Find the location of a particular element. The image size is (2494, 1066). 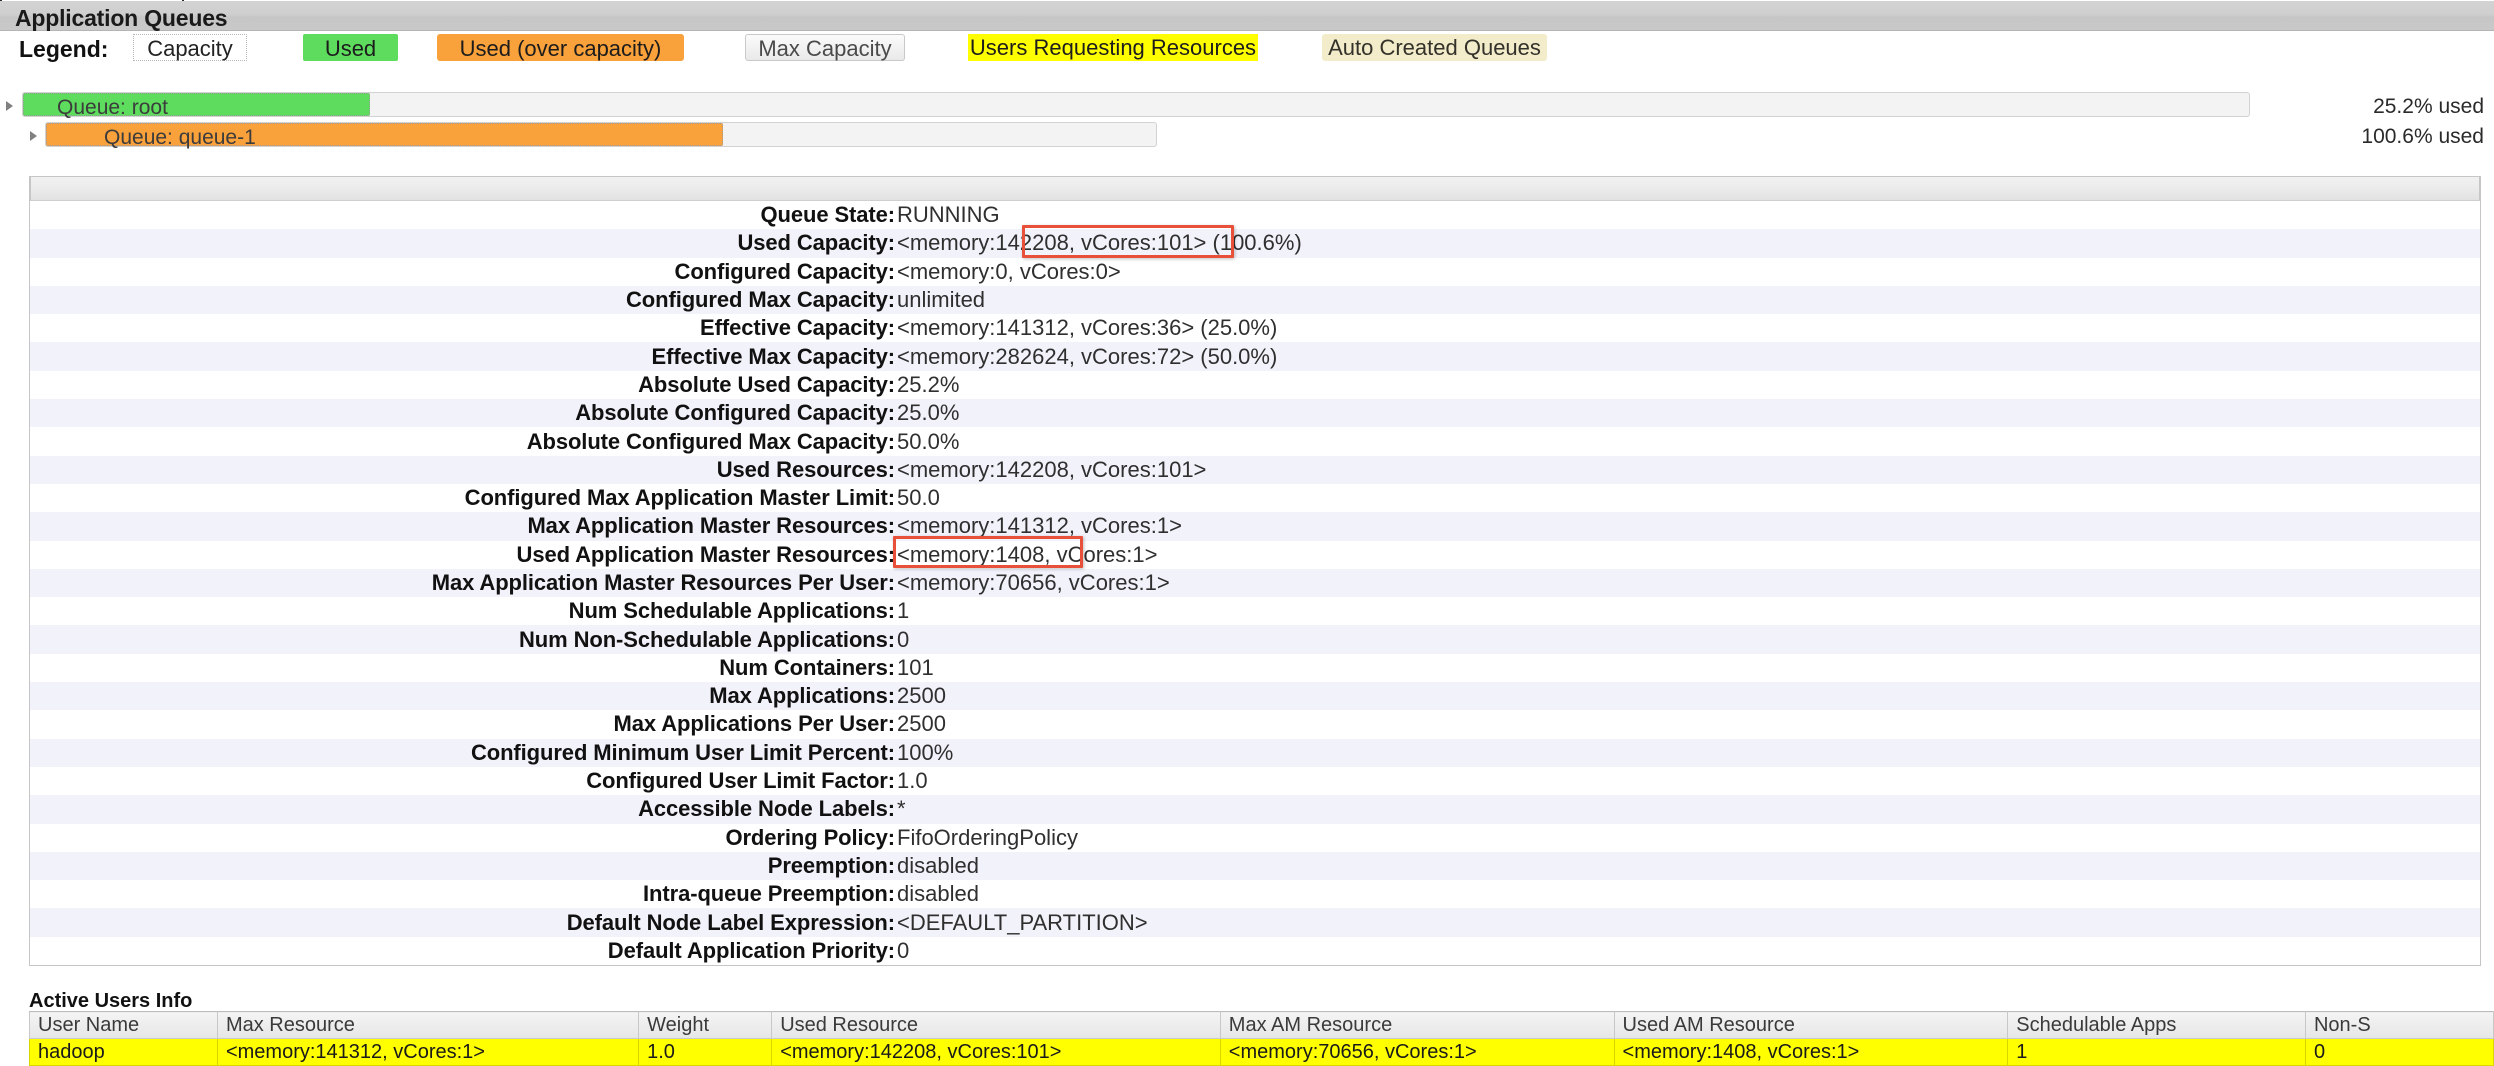

active-users-cell: 1 is located at coordinates (2156, 1052).